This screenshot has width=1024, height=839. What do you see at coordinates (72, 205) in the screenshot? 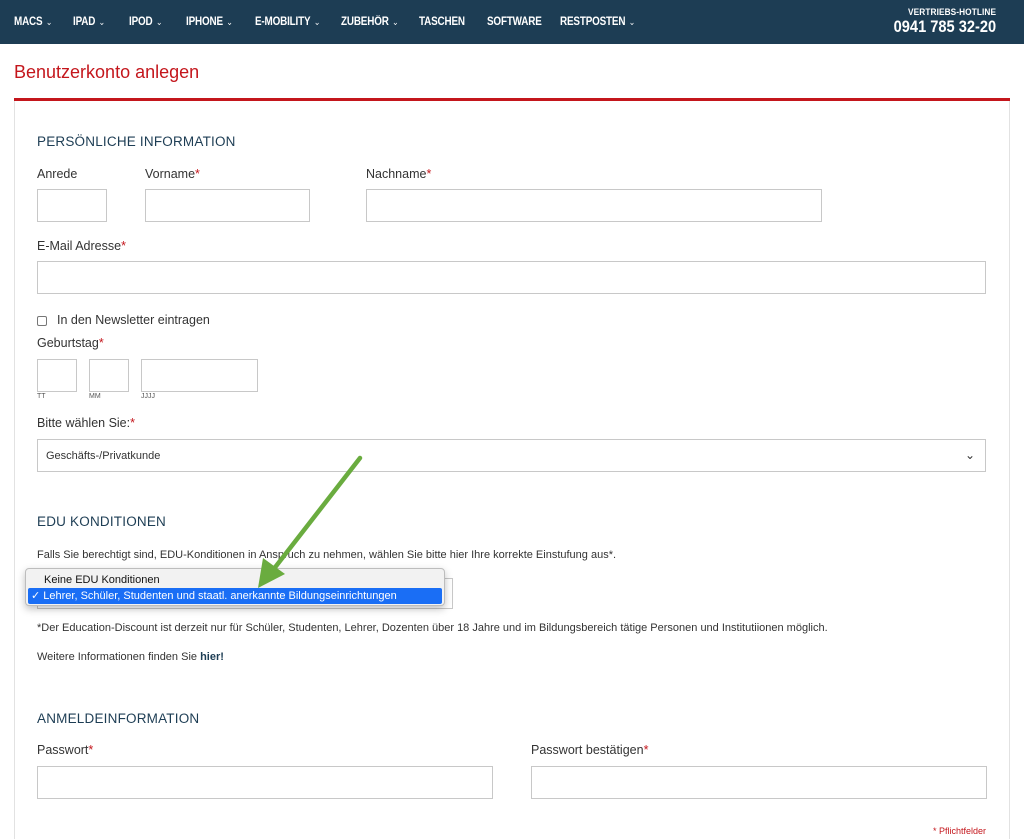
I see `salutation-input` at bounding box center [72, 205].